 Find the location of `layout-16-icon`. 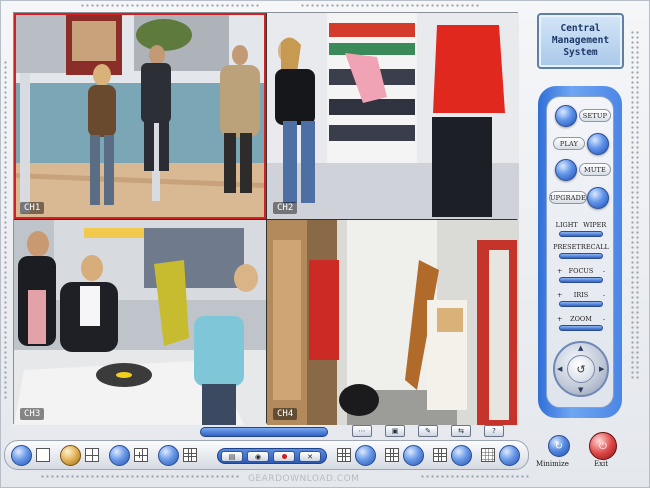

layout-16-icon is located at coordinates (488, 455).